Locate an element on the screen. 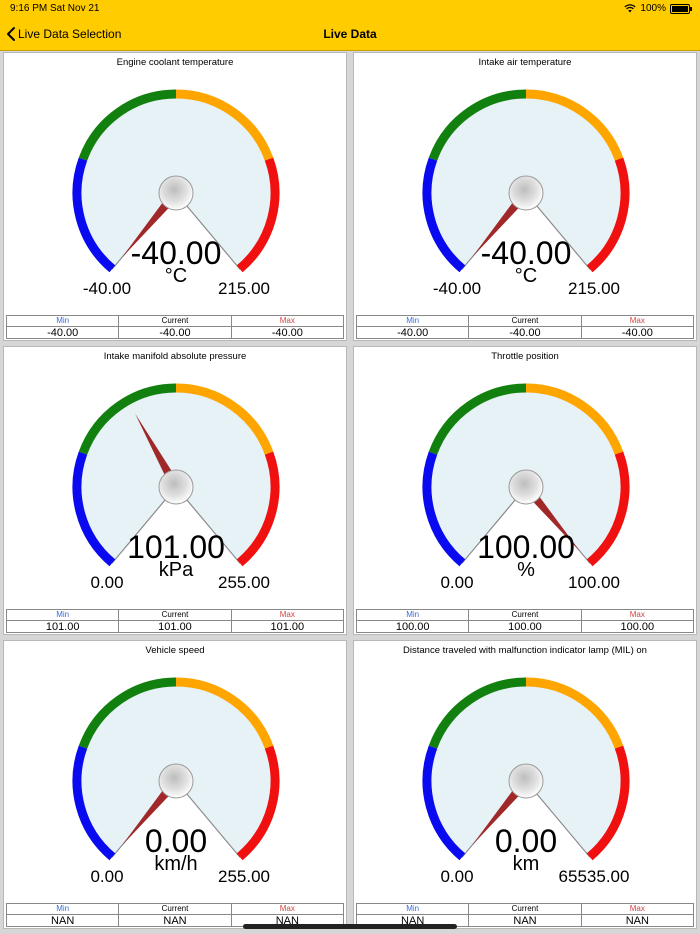 Image resolution: width=700 pixels, height=934 pixels. status-right: 100% is located at coordinates (658, 8).